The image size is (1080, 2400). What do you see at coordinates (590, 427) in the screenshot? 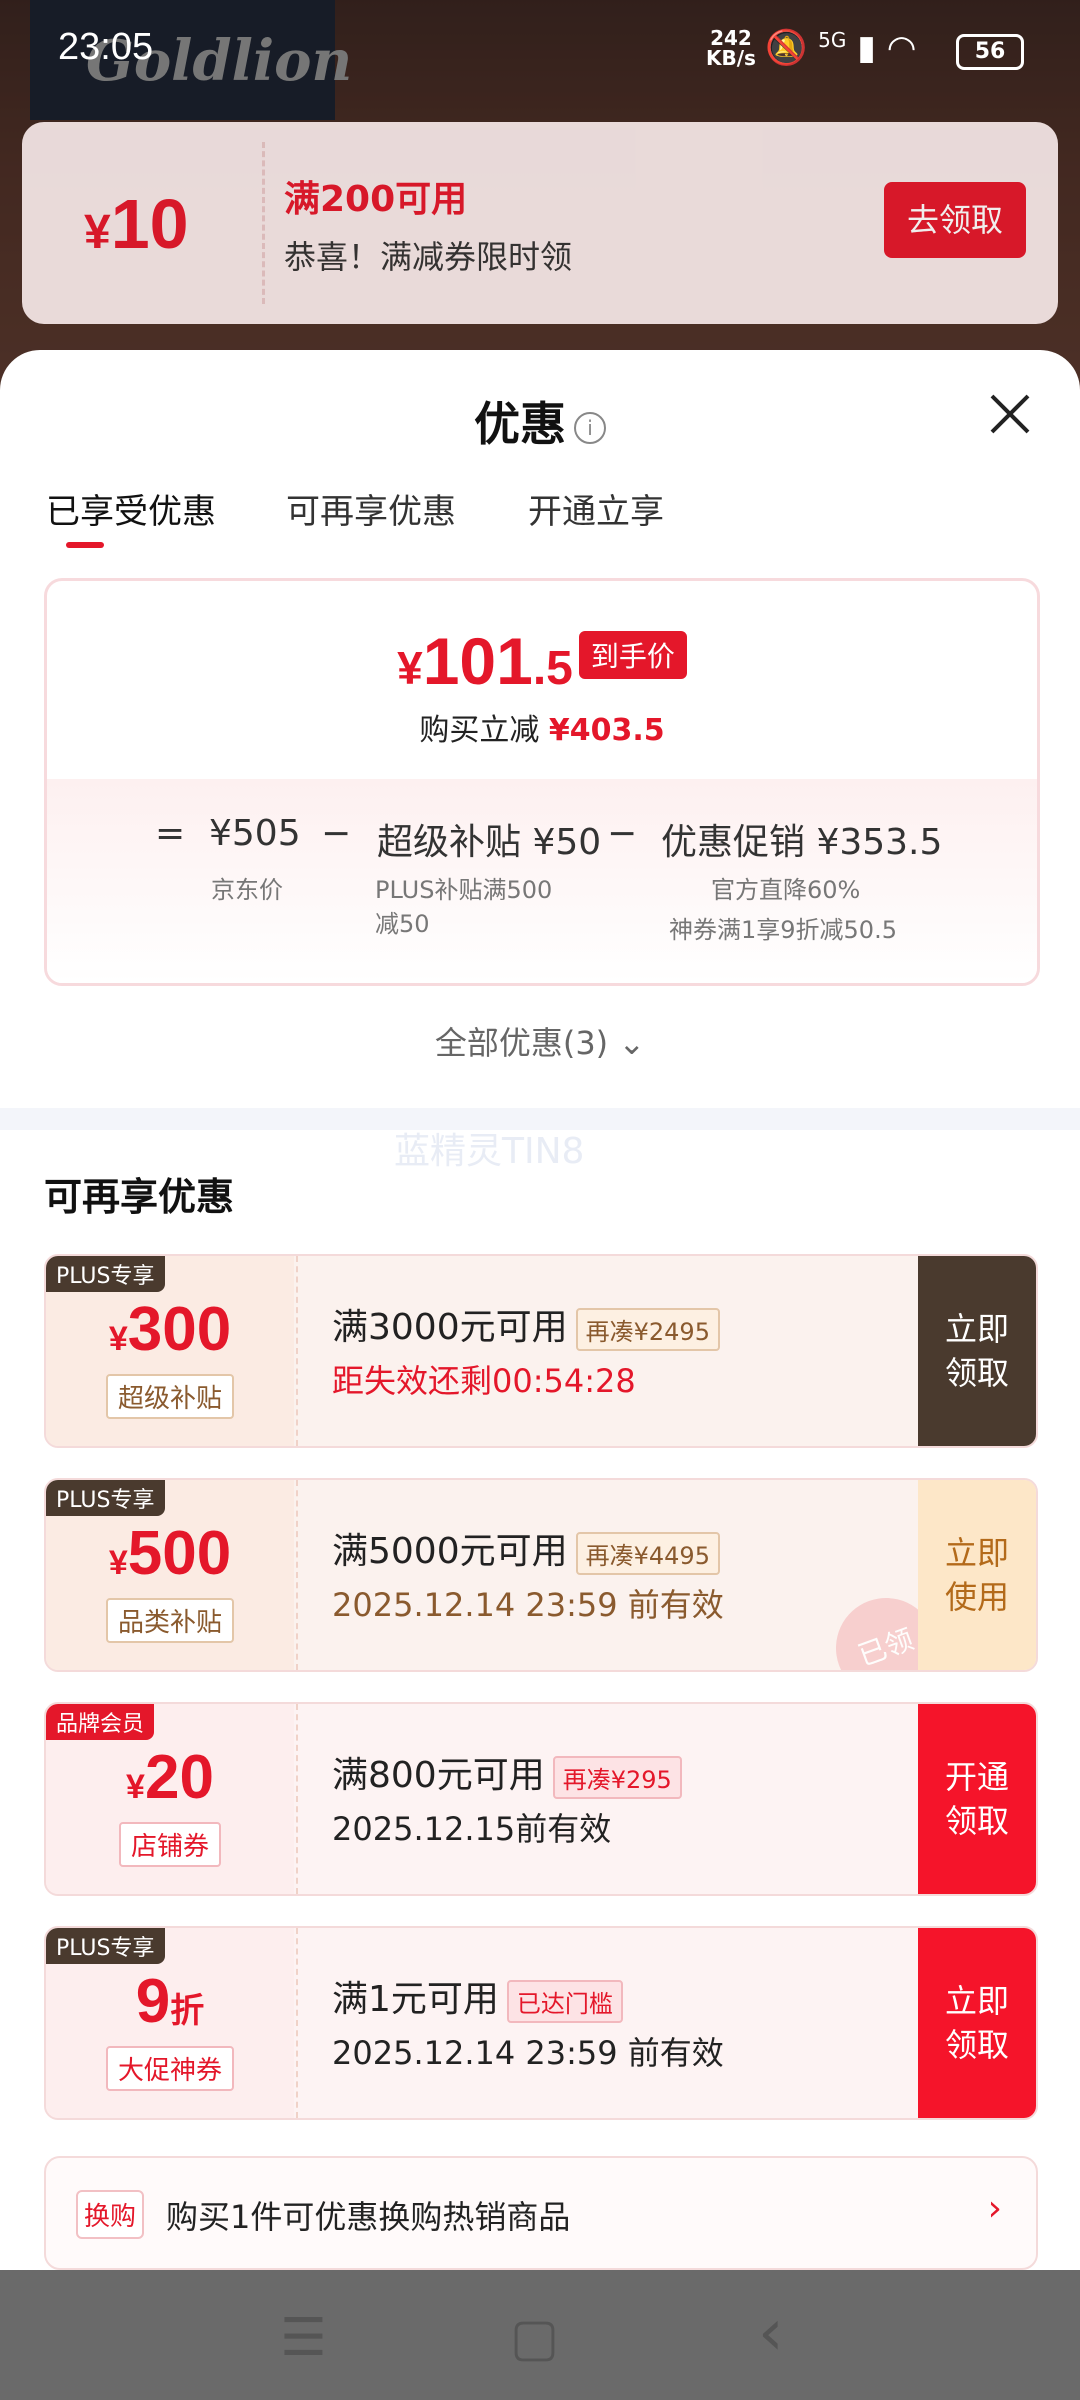
I see `info-icon: i` at bounding box center [590, 427].